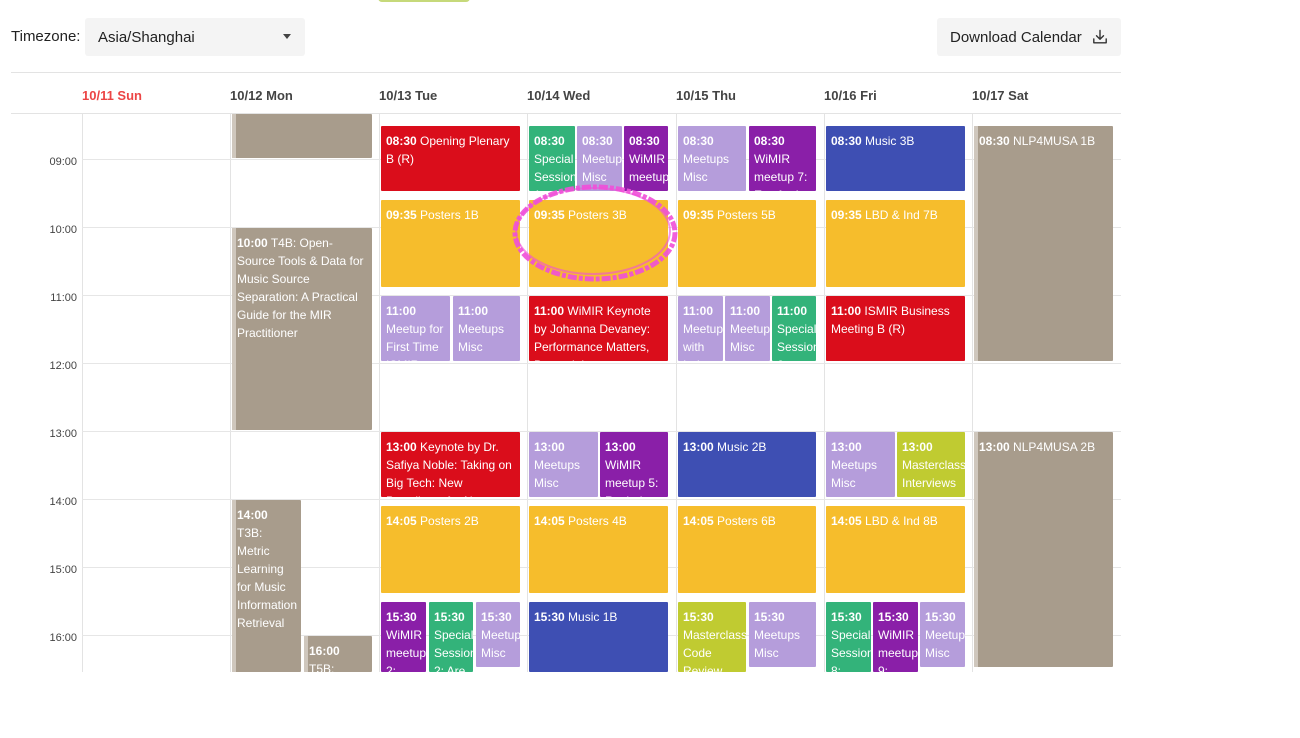  What do you see at coordinates (746, 215) in the screenshot?
I see `event-title: Posters 5B` at bounding box center [746, 215].